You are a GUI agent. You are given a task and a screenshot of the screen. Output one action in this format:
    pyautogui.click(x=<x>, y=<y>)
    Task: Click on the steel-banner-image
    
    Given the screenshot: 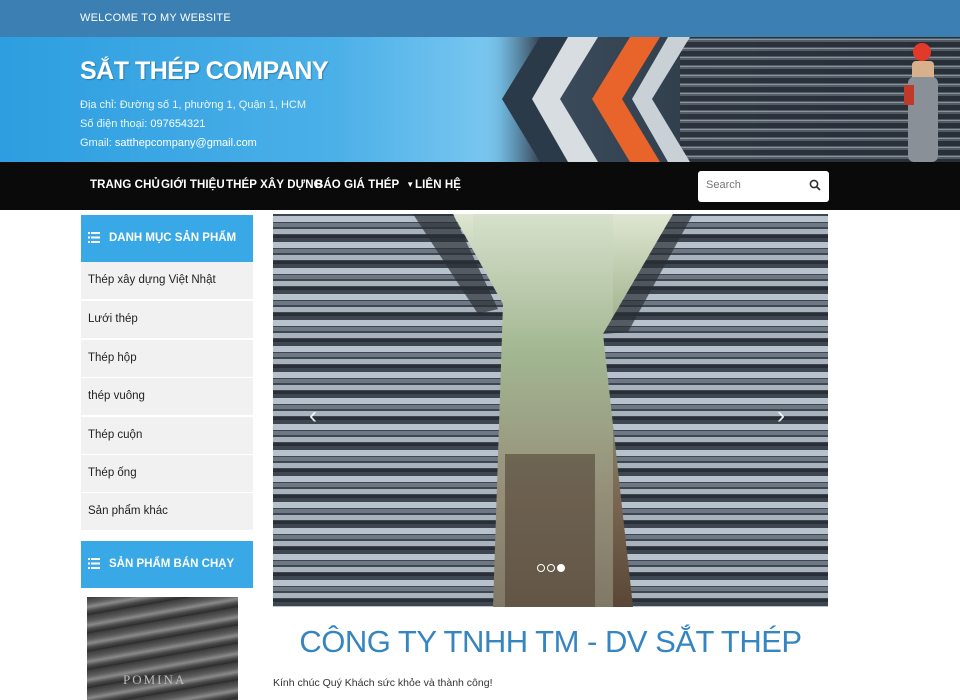 What is the action you would take?
    pyautogui.click(x=720, y=99)
    